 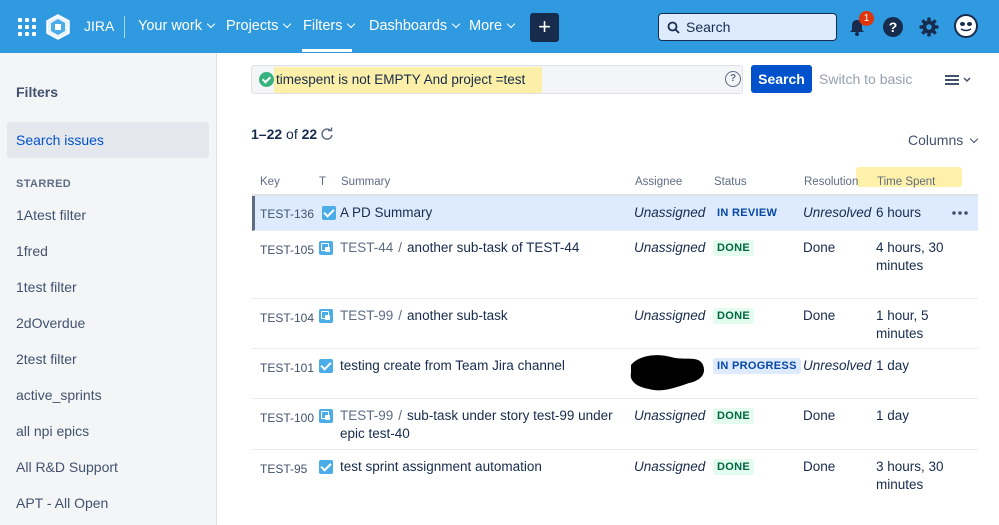 What do you see at coordinates (327, 134) in the screenshot?
I see `refresh-icon` at bounding box center [327, 134].